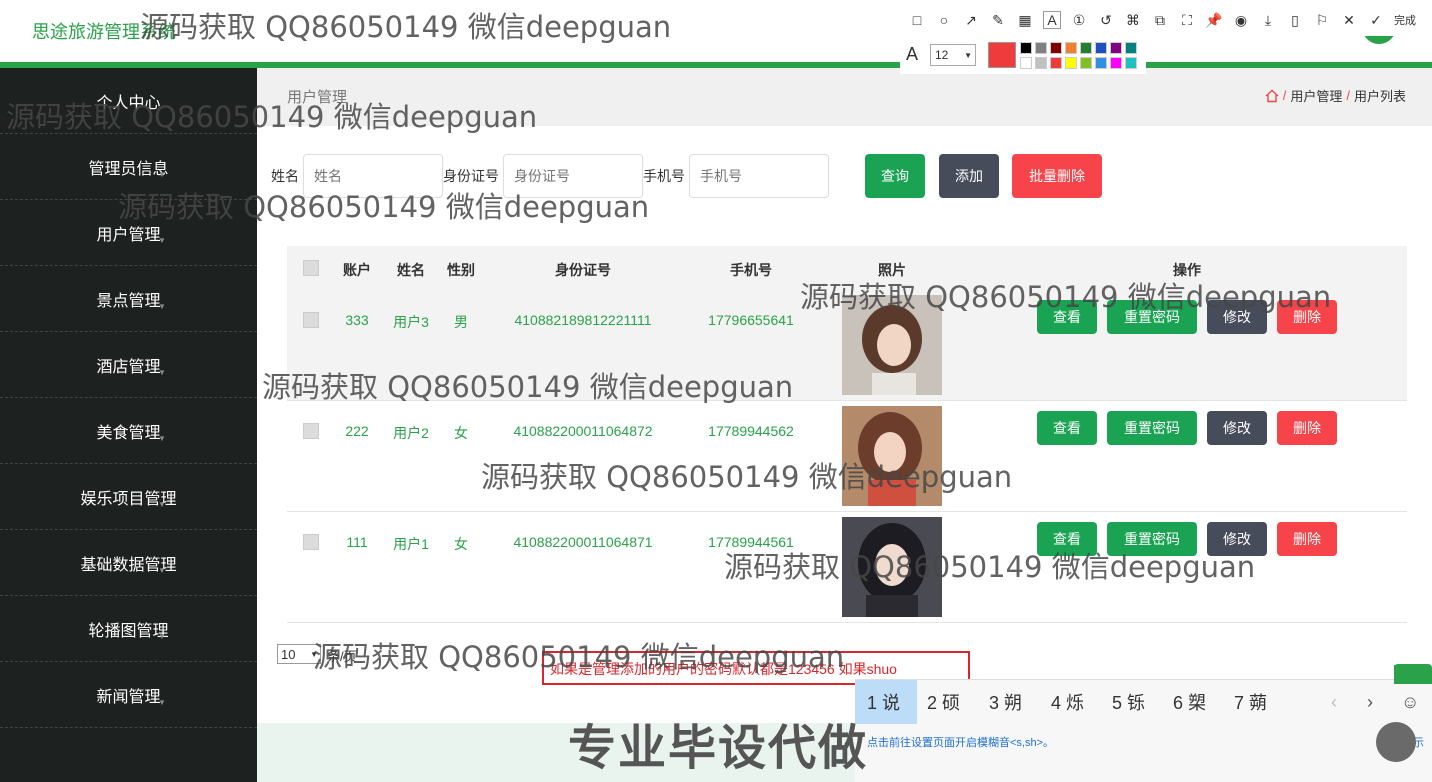  Describe the element at coordinates (1322, 20) in the screenshot. I see `bookmark-icon: ⚐` at that location.